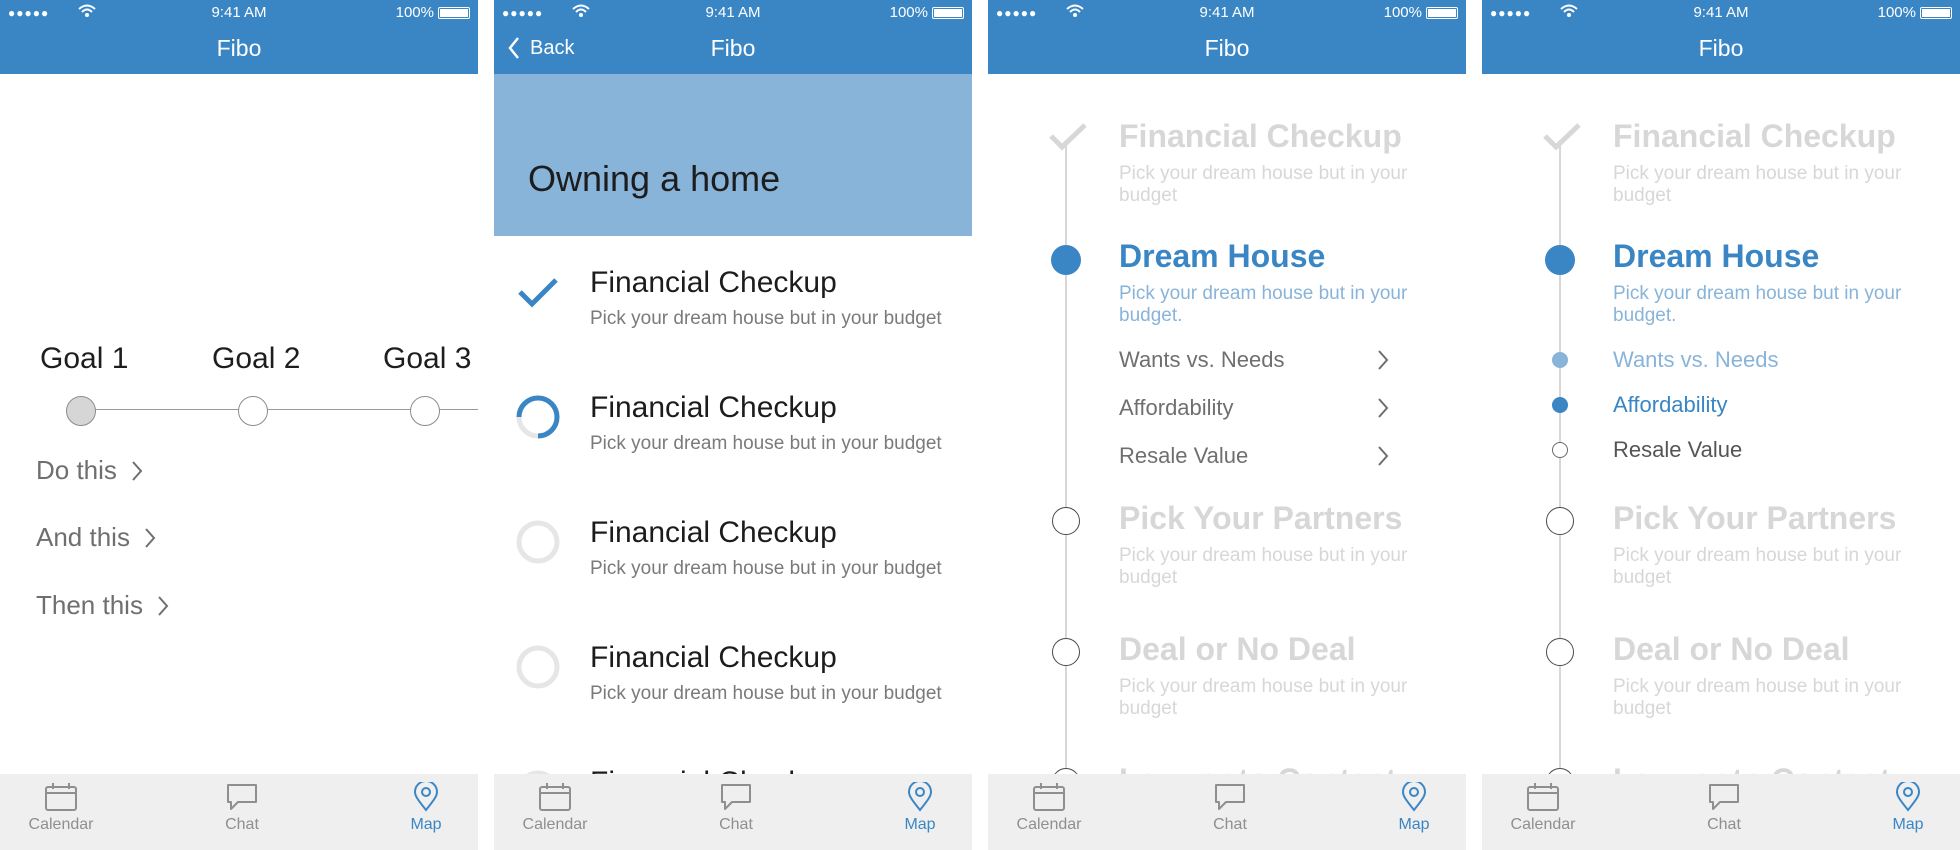 Image resolution: width=1960 pixels, height=850 pixels. What do you see at coordinates (242, 797) in the screenshot?
I see `chat-icon` at bounding box center [242, 797].